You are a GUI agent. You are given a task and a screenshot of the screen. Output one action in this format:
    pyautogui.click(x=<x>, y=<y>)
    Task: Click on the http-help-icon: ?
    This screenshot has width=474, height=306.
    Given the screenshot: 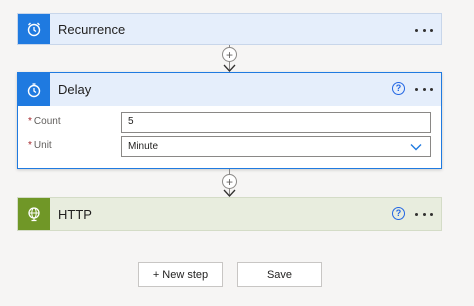 What is the action you would take?
    pyautogui.click(x=398, y=213)
    